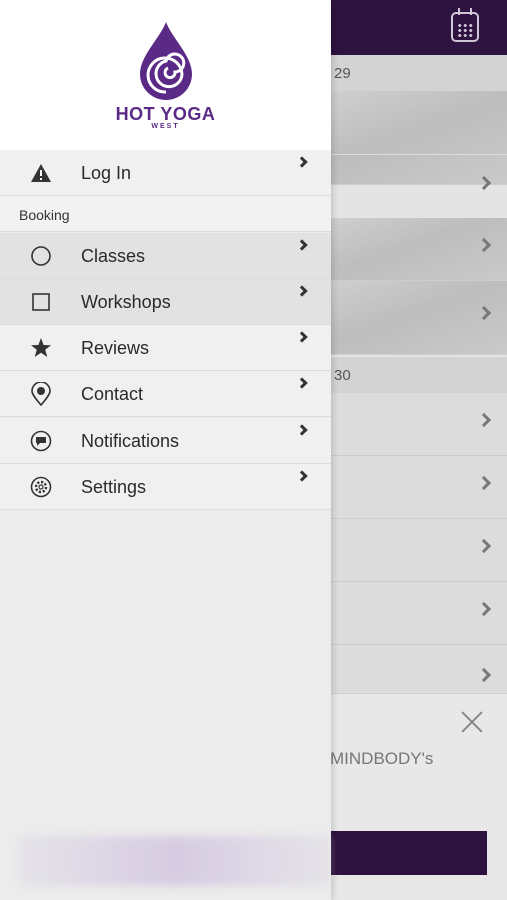 Image resolution: width=507 pixels, height=900 pixels. I want to click on brand-name: HOT YOGA, so click(165, 114).